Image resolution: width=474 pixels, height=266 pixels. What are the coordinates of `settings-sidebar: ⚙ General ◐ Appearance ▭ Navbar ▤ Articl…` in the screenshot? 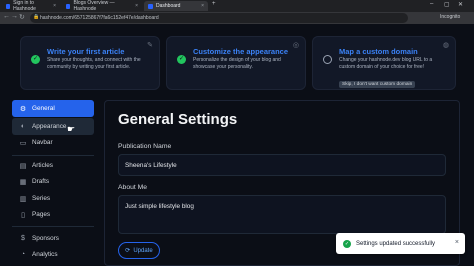 It's located at (53, 183).